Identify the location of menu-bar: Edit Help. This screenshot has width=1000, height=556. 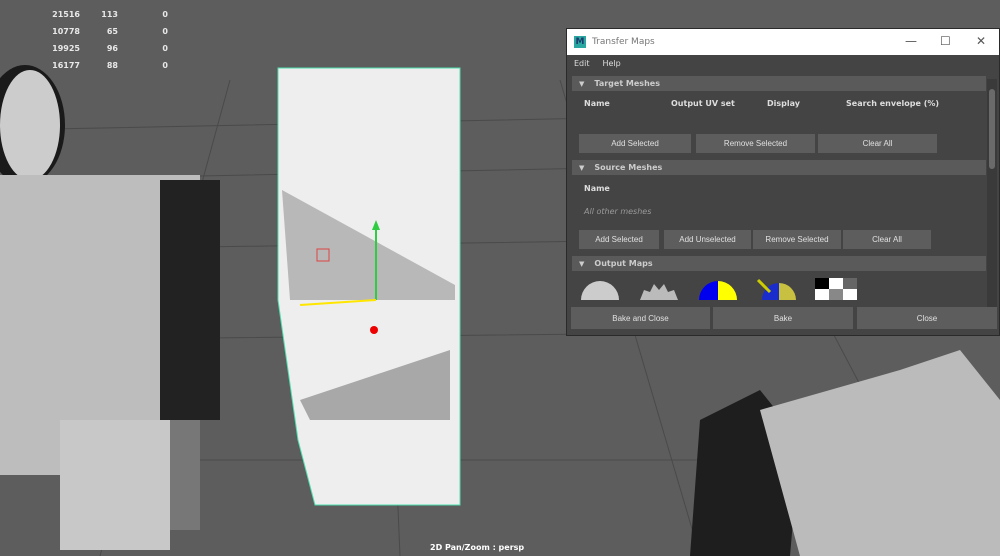
(783, 63).